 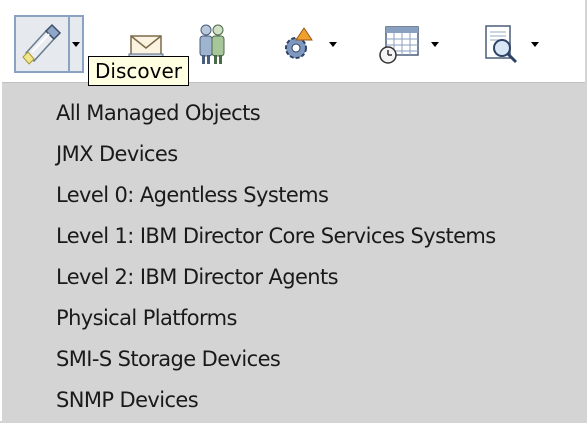 What do you see at coordinates (292, 400) in the screenshot?
I see `menu-item-snmp-devices: SNMP Devices` at bounding box center [292, 400].